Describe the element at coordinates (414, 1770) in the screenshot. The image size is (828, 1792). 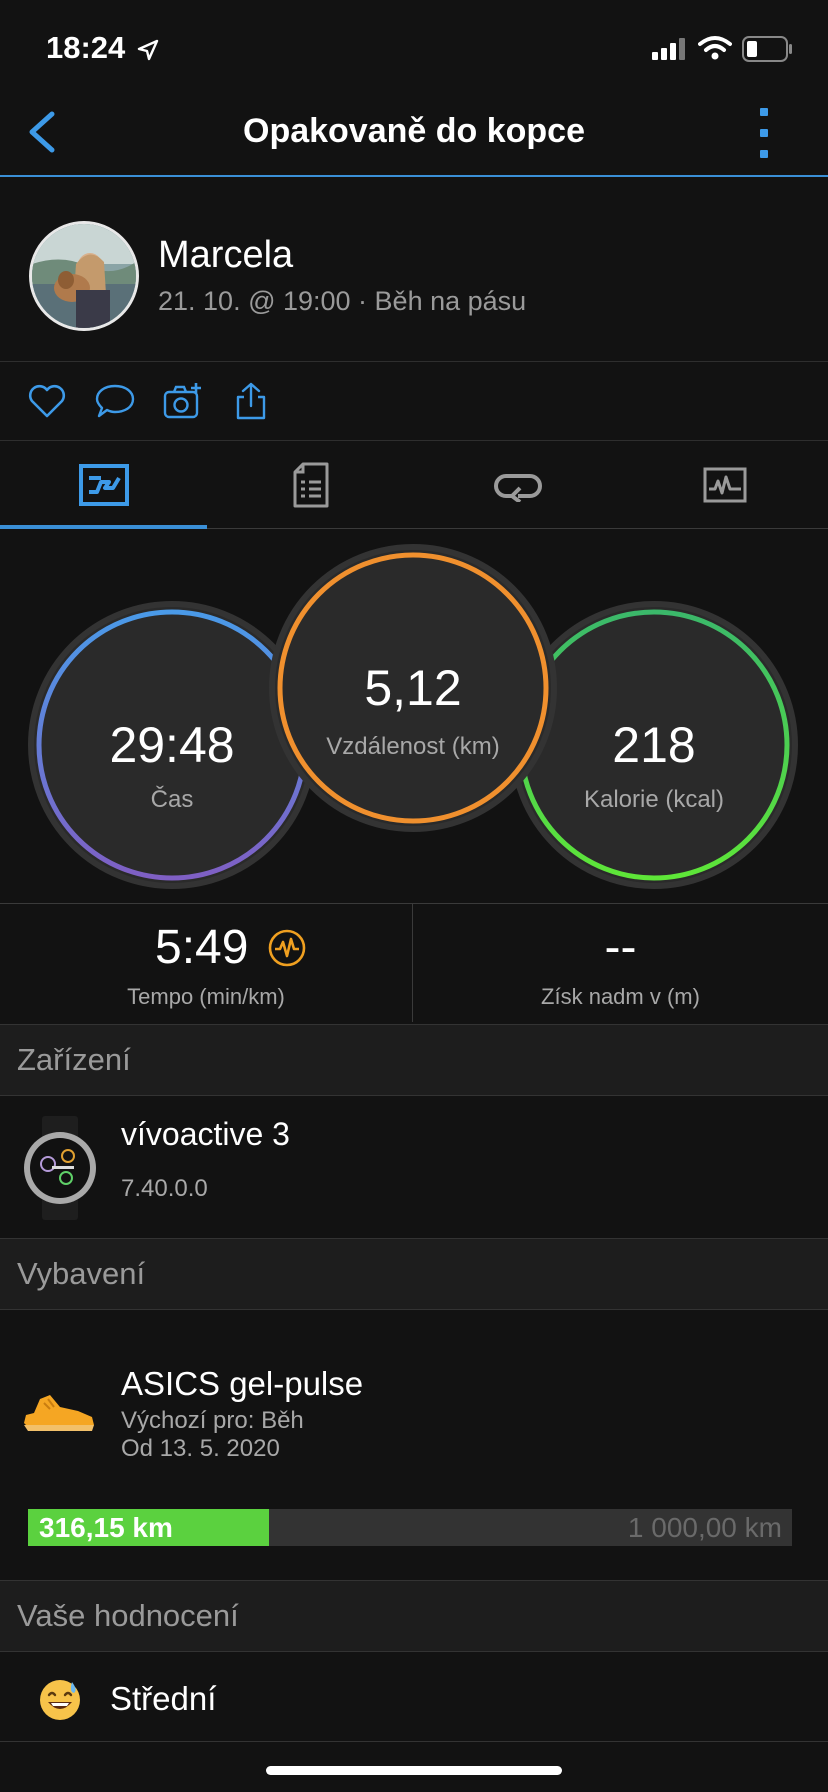
I see `home-indicator` at that location.